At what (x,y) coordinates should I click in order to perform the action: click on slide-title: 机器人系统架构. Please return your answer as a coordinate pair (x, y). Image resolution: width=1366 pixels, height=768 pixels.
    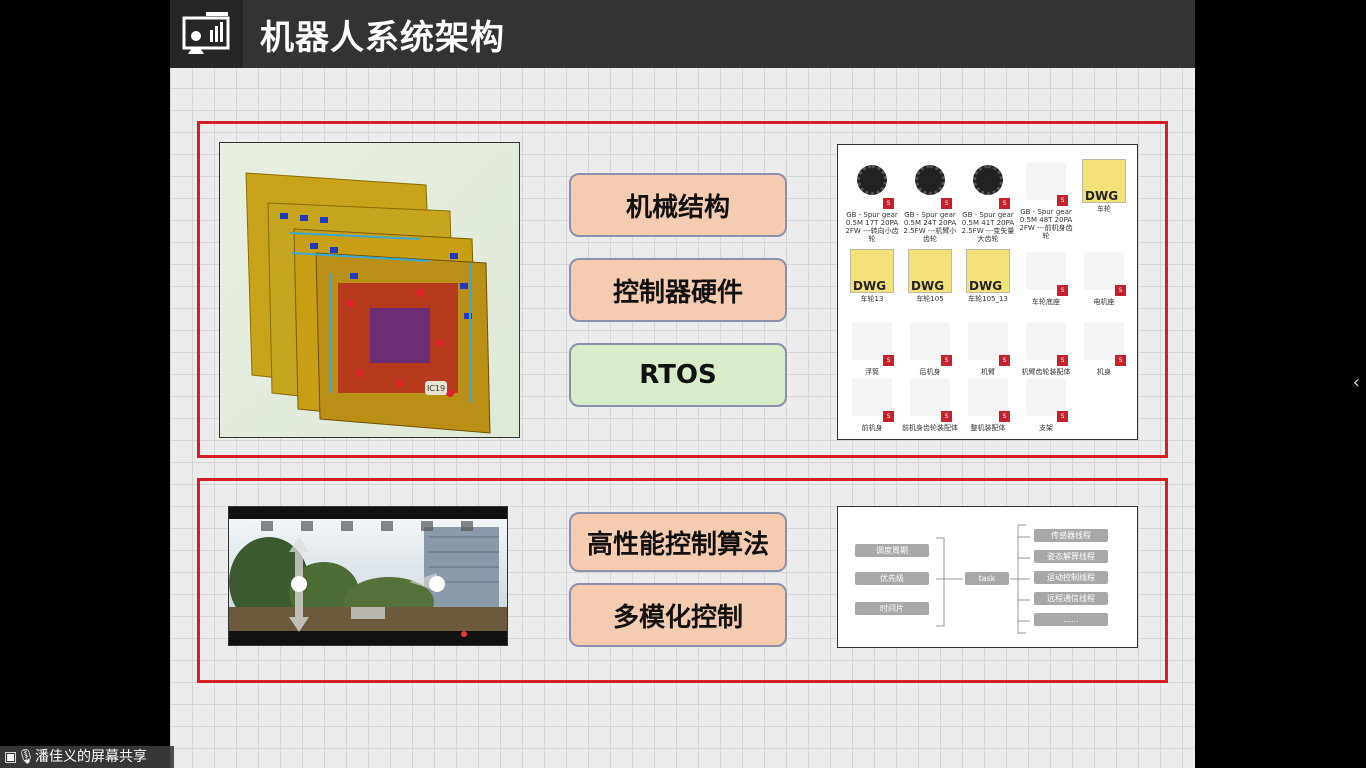
    Looking at the image, I should click on (382, 38).